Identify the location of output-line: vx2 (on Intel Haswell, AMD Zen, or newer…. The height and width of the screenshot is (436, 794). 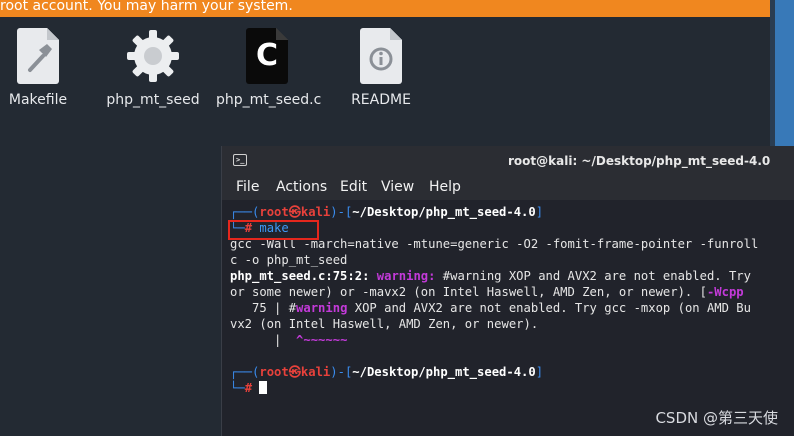
(384, 324).